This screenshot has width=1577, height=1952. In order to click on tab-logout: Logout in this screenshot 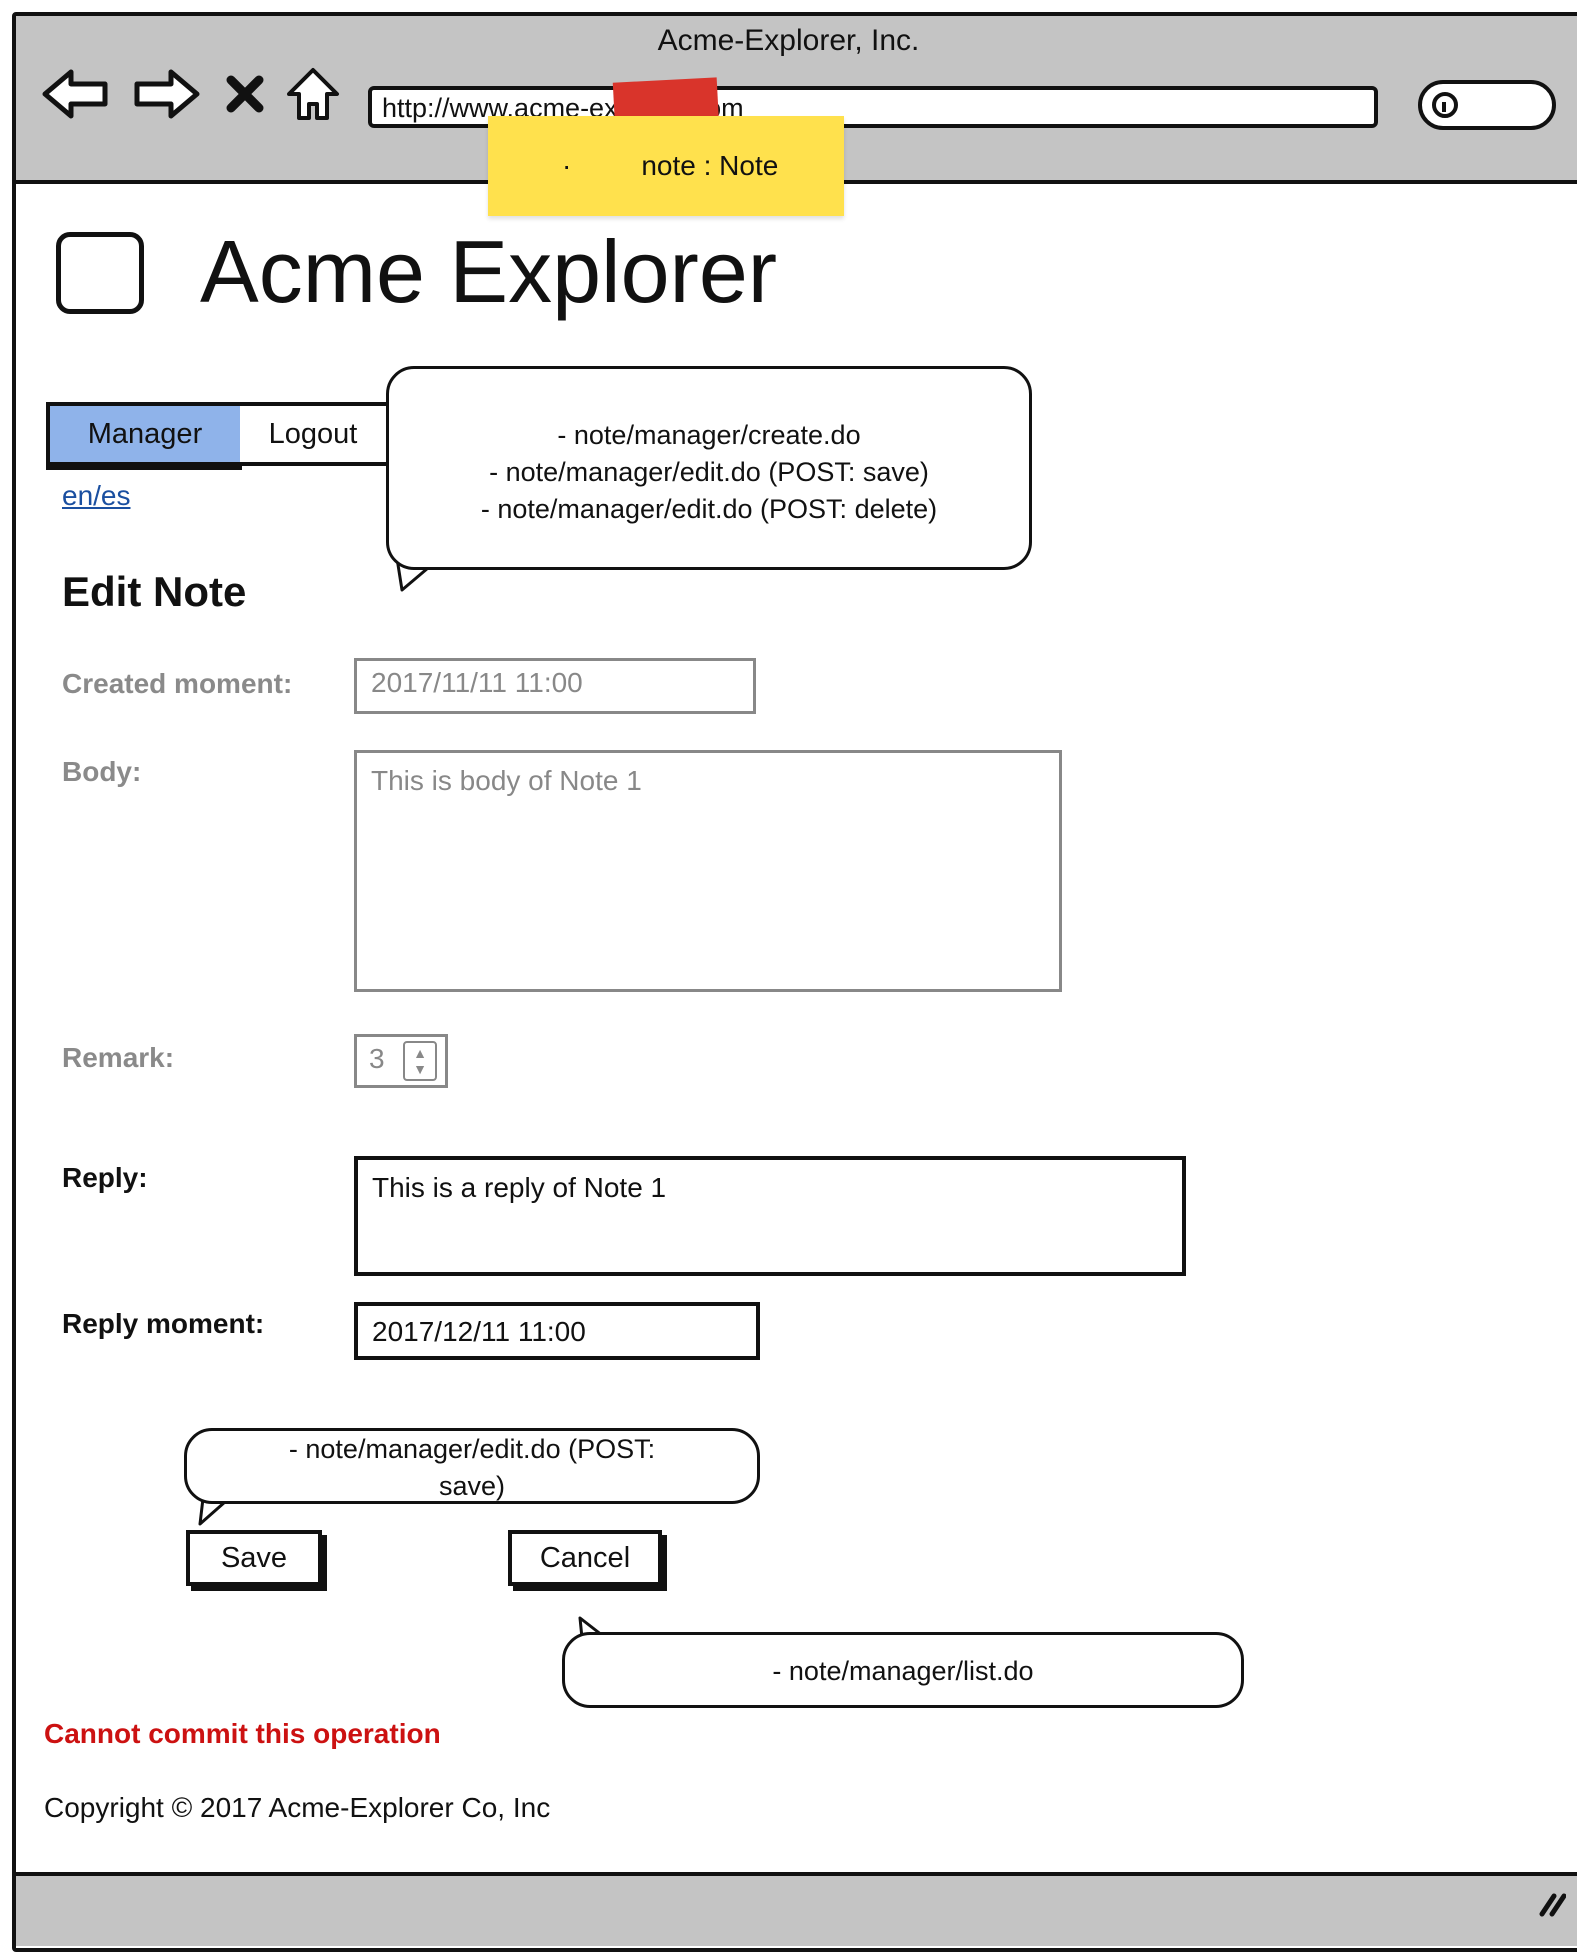, I will do `click(315, 434)`.